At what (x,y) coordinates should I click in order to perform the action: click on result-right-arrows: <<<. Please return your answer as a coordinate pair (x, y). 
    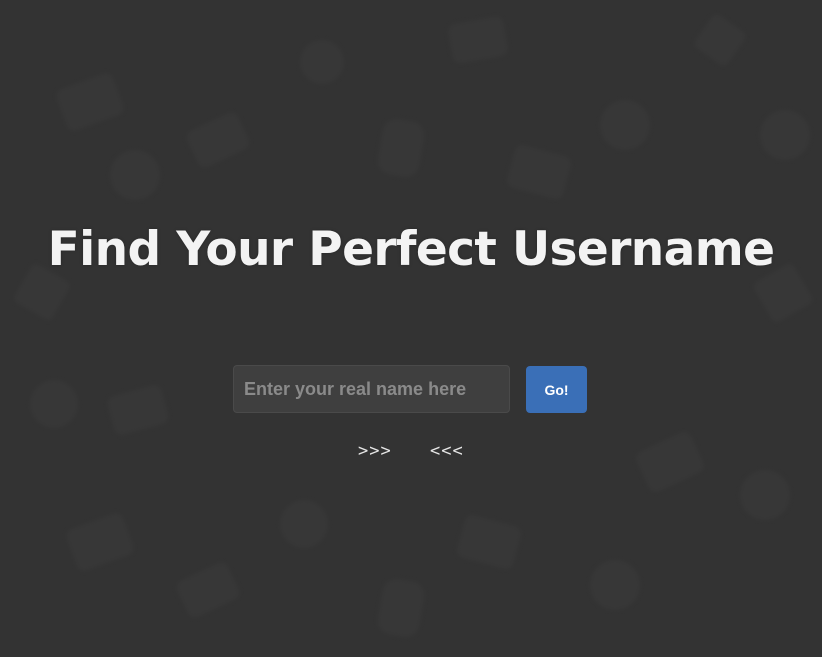
    Looking at the image, I should click on (447, 451).